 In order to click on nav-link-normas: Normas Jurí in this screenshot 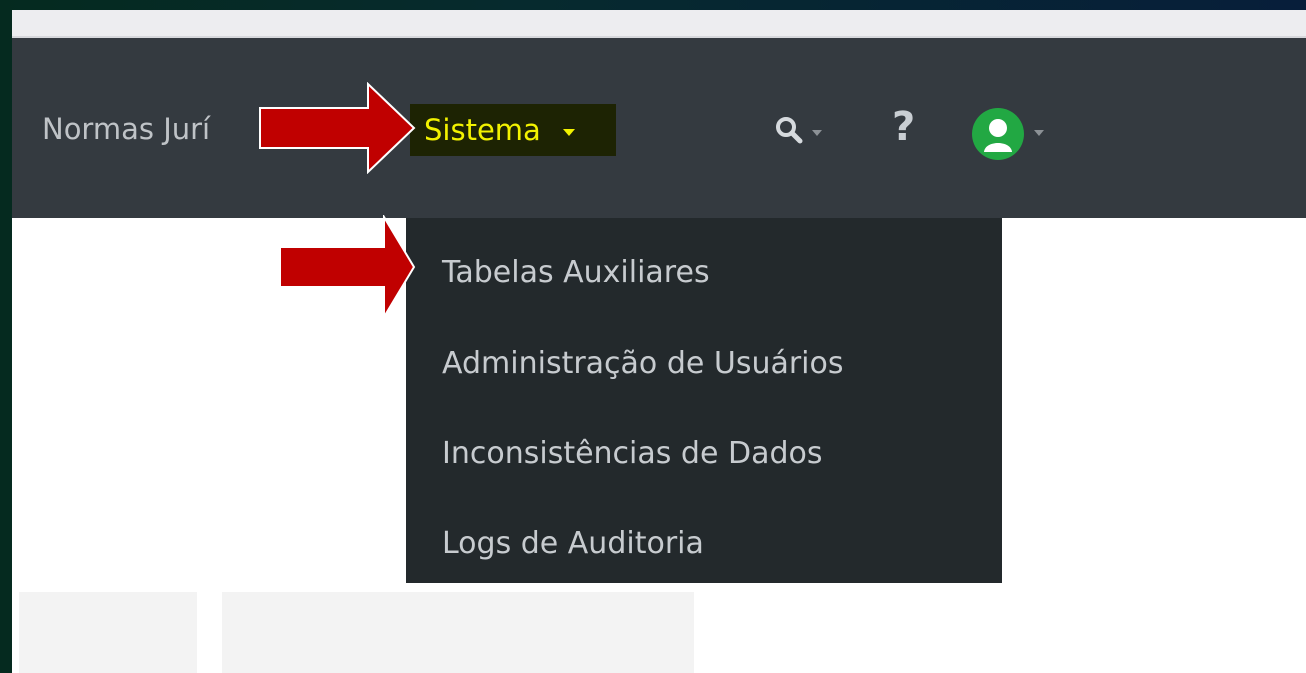, I will do `click(126, 129)`.